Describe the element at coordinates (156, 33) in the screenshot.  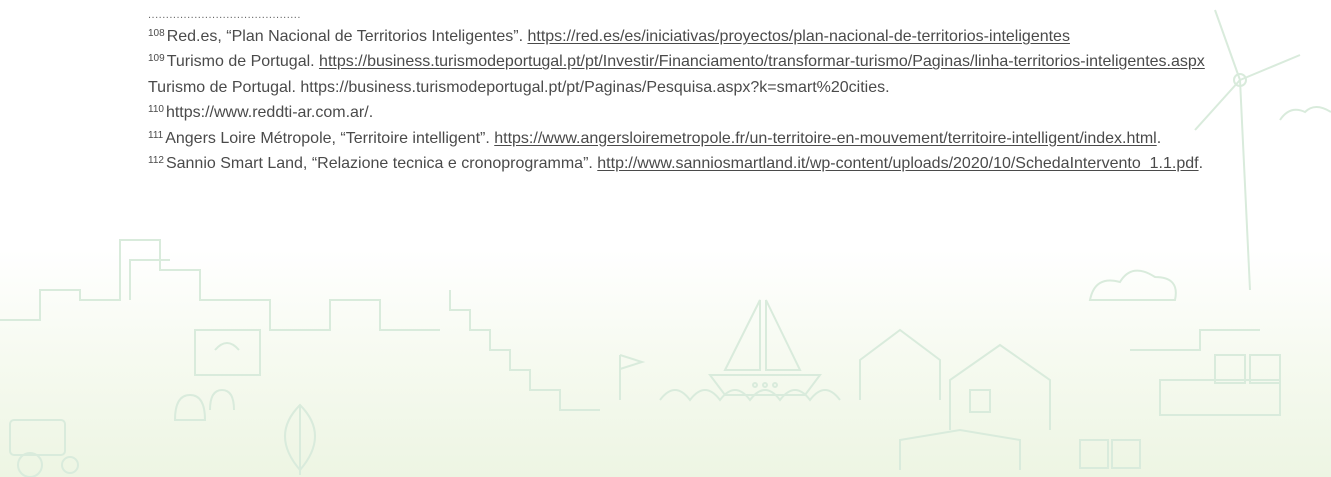
I see `footnote-number: 108` at that location.